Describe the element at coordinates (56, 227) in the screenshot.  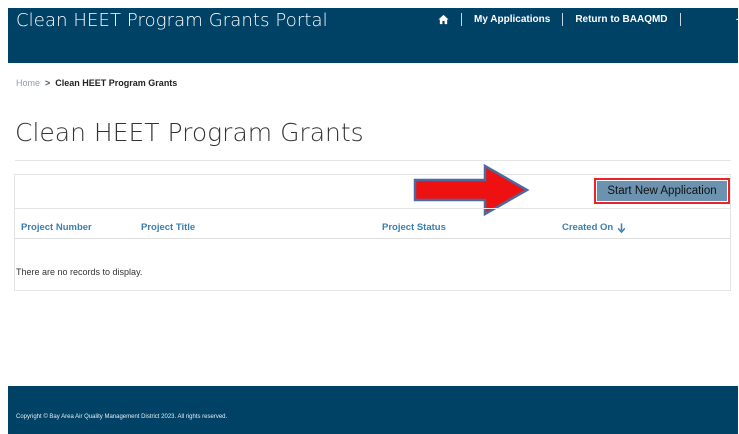
I see `column-header-project-number: Project Number` at that location.